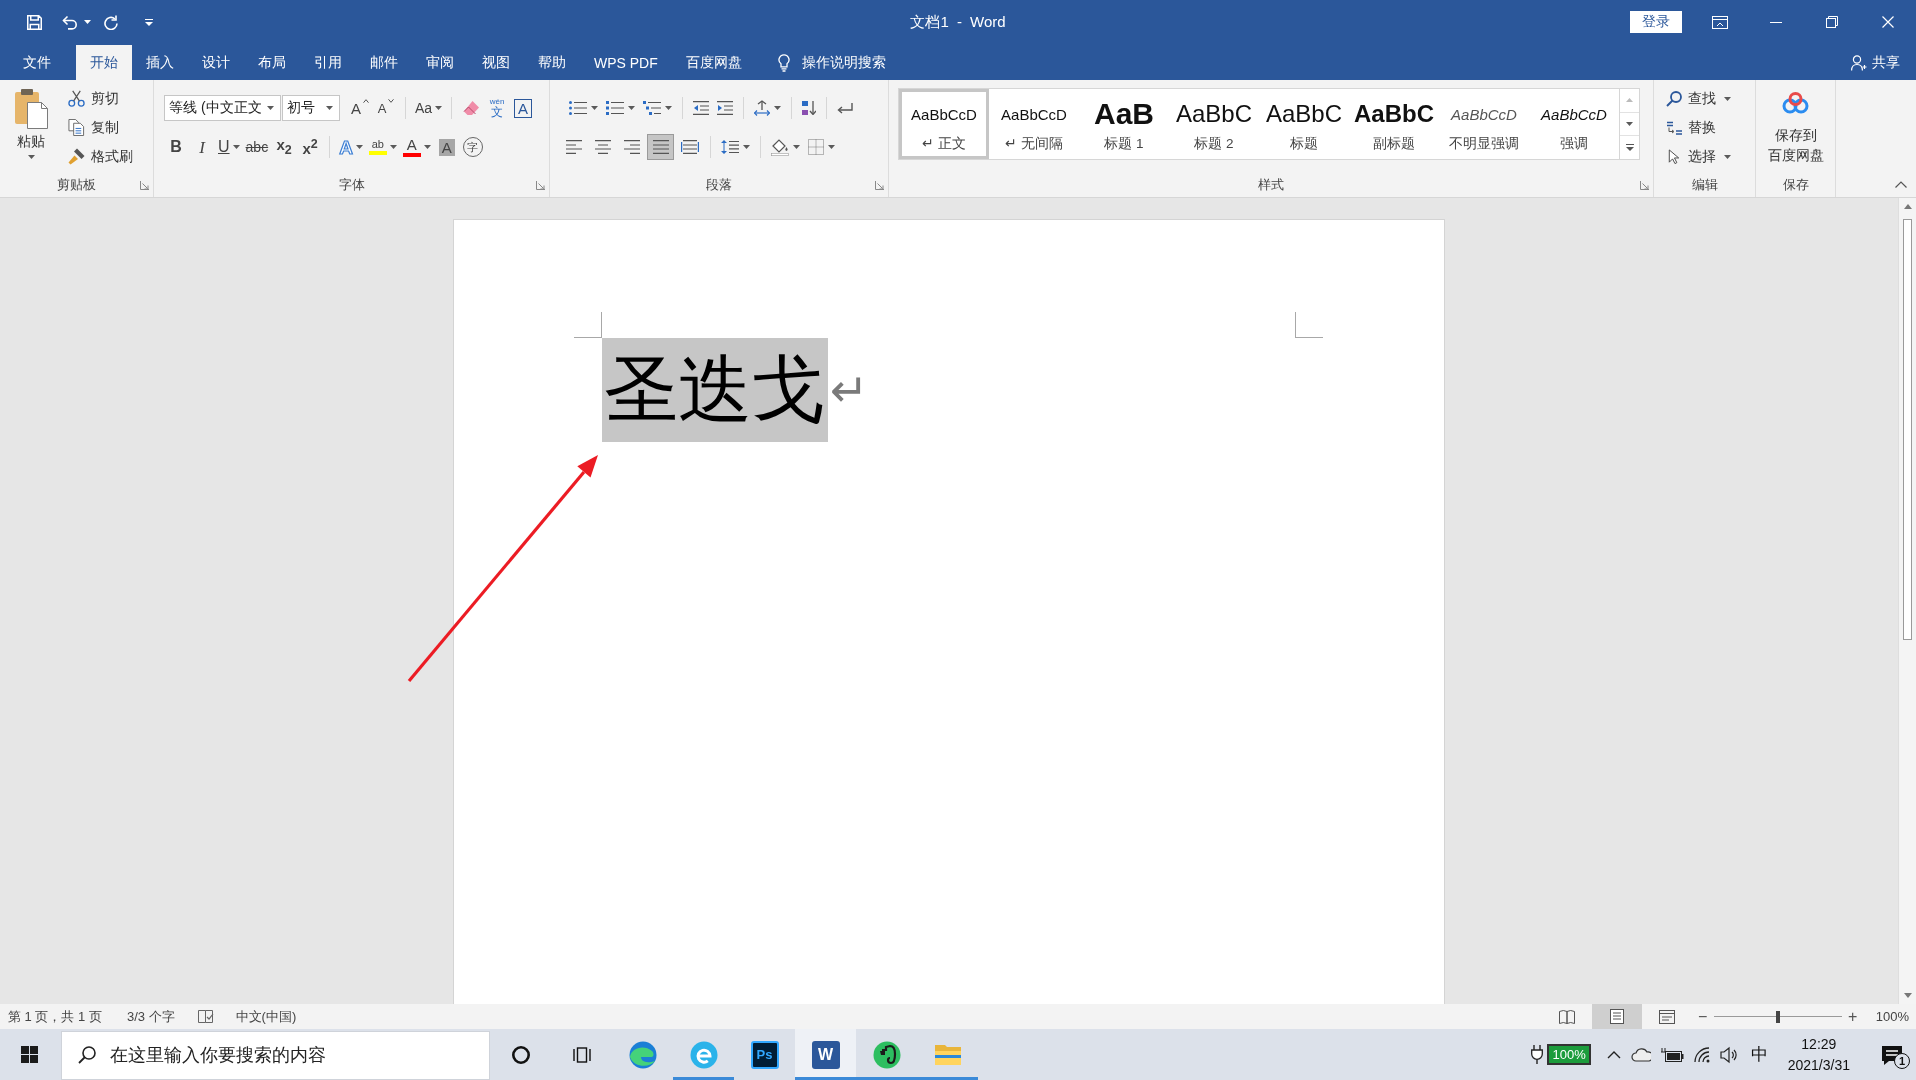 The width and height of the screenshot is (1916, 1080). Describe the element at coordinates (257, 147) in the screenshot. I see `strikethrough-button: abc` at that location.